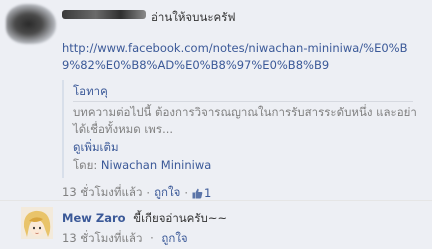  What do you see at coordinates (31, 24) in the screenshot?
I see `avatar-redacted` at bounding box center [31, 24].